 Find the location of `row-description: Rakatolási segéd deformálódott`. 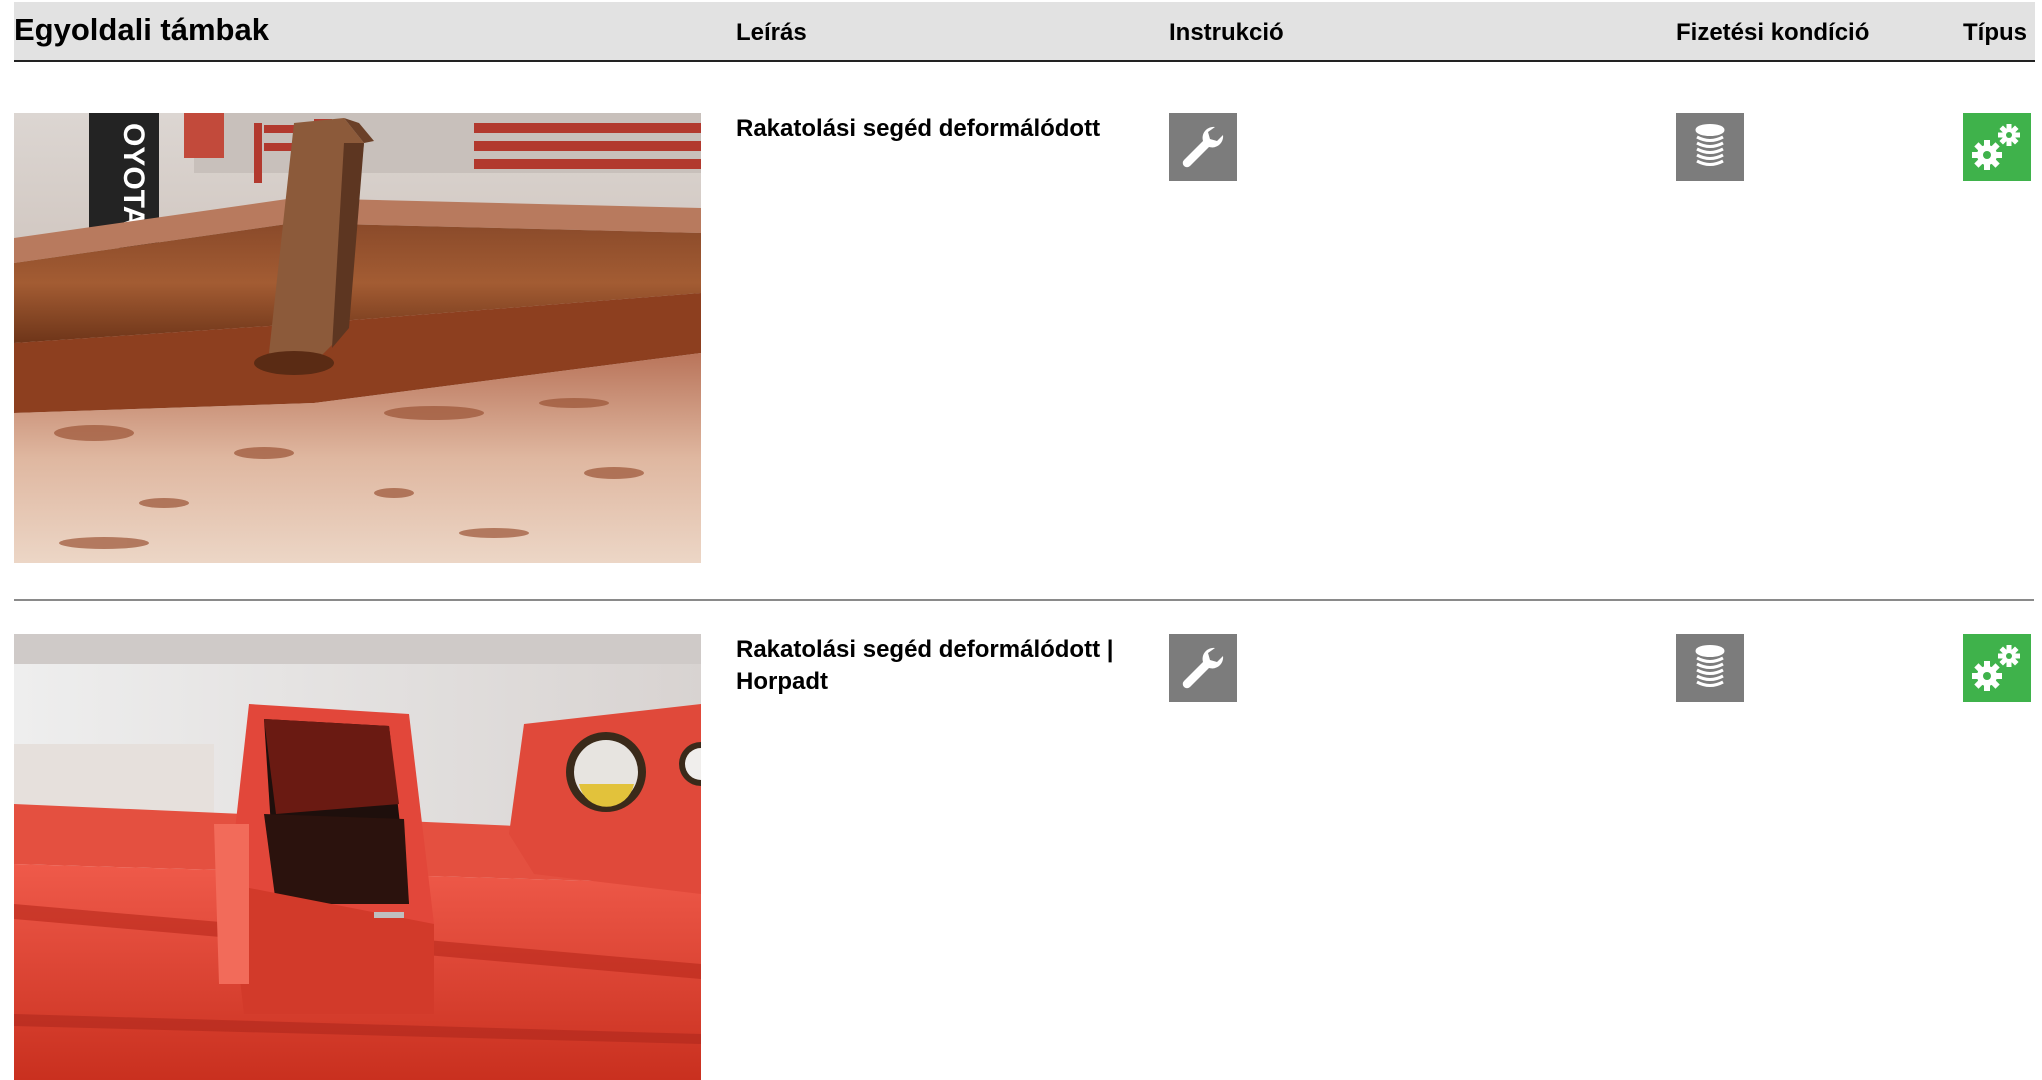

row-description: Rakatolási segéd deformálódott is located at coordinates (918, 128).